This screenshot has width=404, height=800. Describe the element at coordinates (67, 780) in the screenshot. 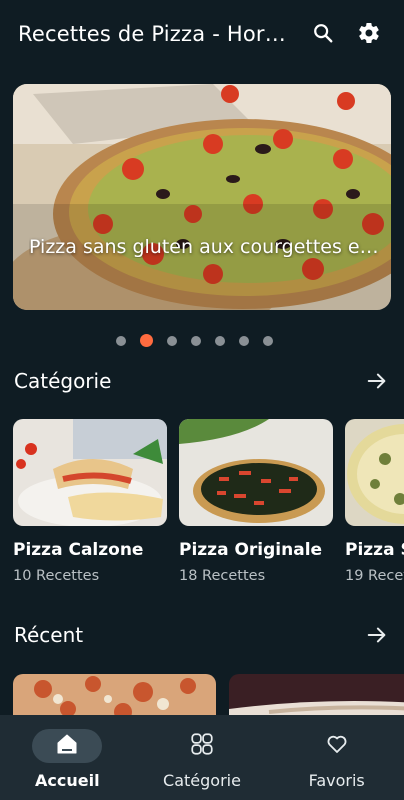

I see `nav-label: Accueil` at that location.